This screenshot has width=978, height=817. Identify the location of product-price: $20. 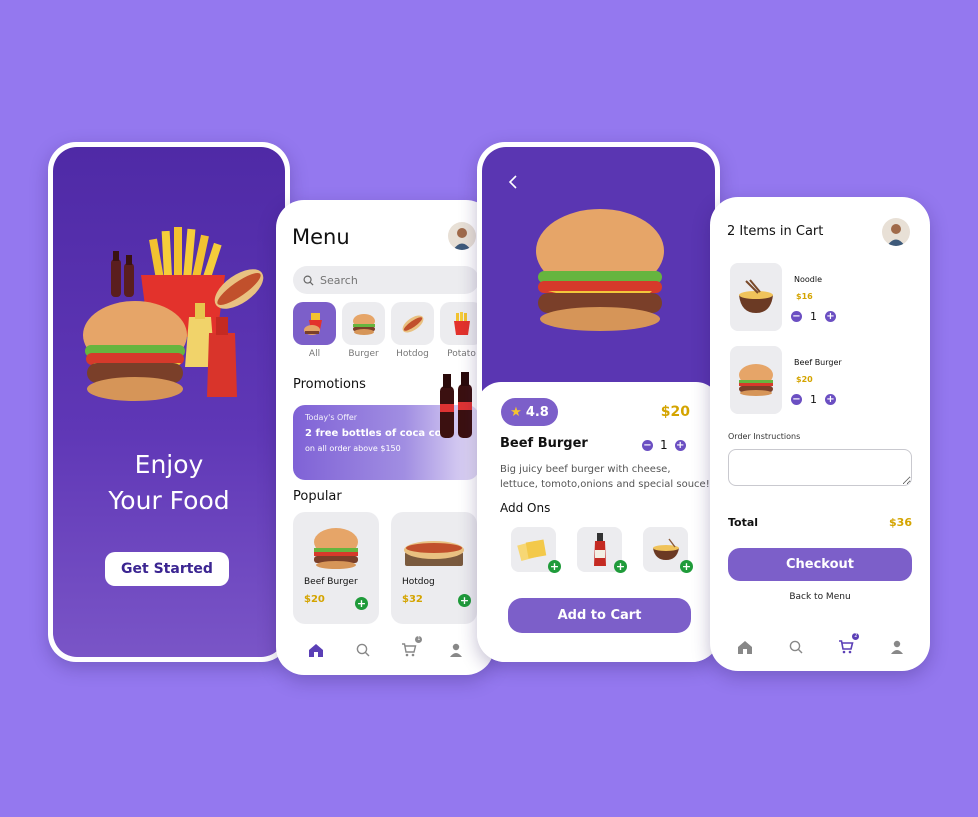
(675, 412).